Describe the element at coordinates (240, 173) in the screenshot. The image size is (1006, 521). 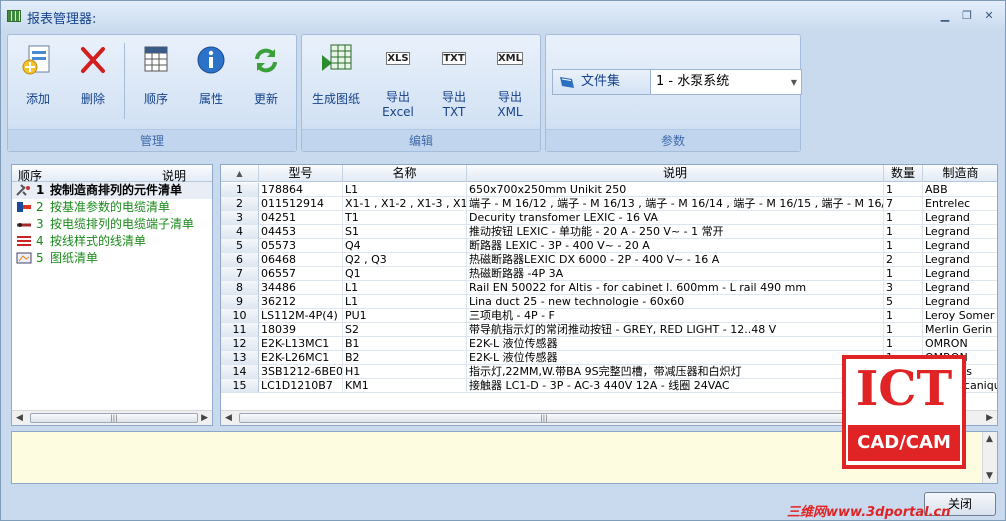
I see `sort-arrow-icon: ▲` at that location.